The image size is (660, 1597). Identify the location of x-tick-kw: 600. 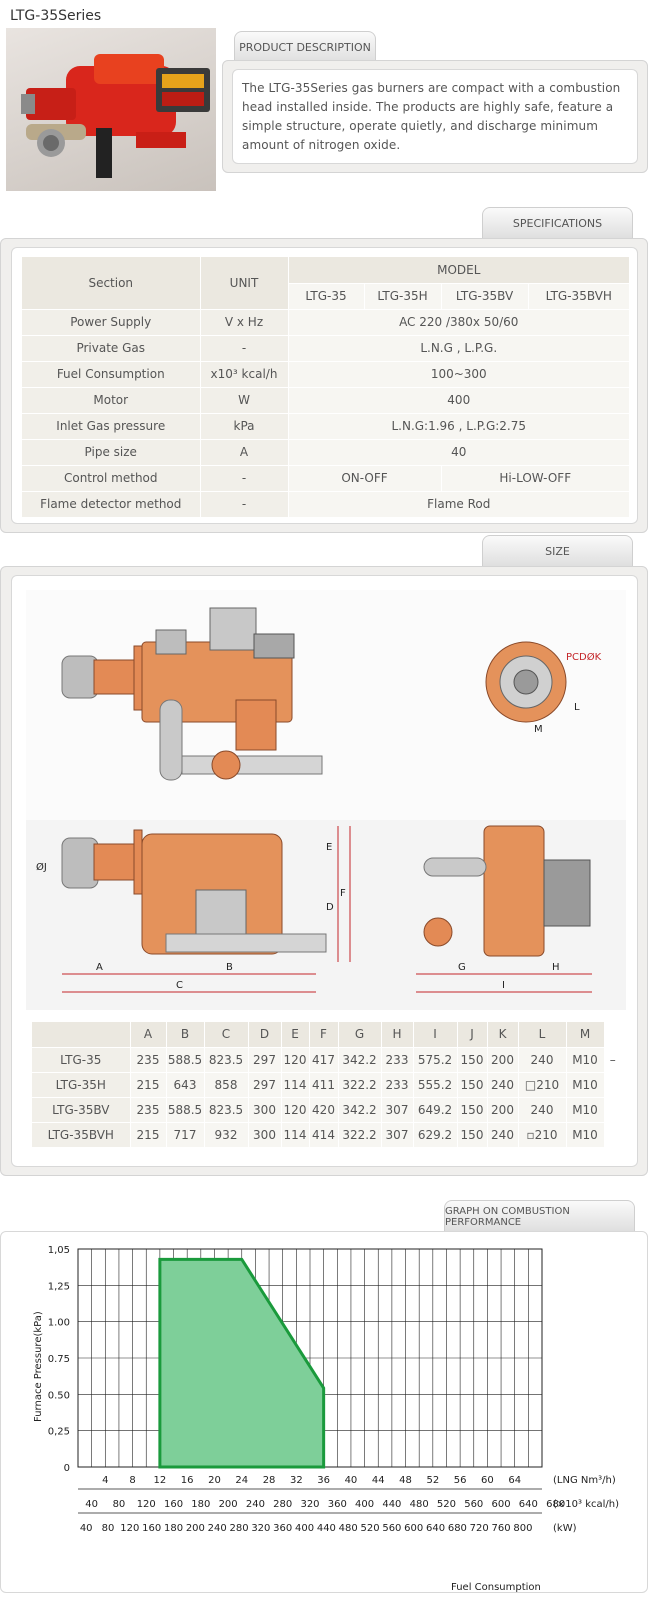
(413, 1528).